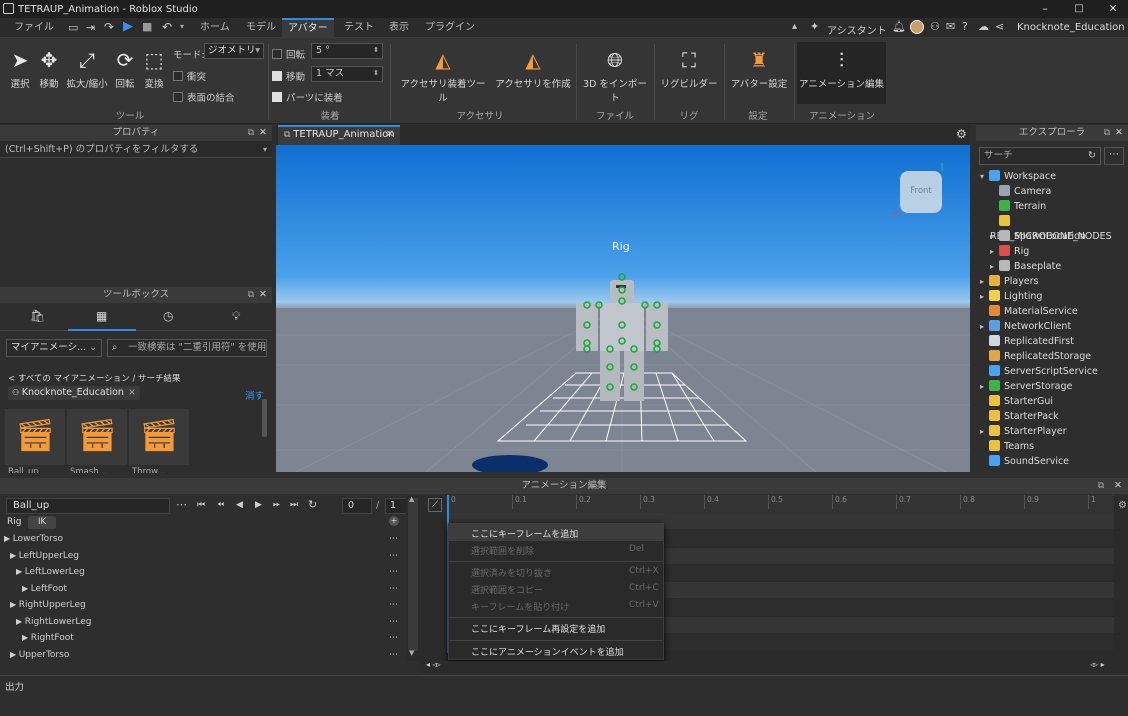 This screenshot has width=1128, height=716. I want to click on scroll-left-icon: ◂ ◃▹, so click(433, 664).